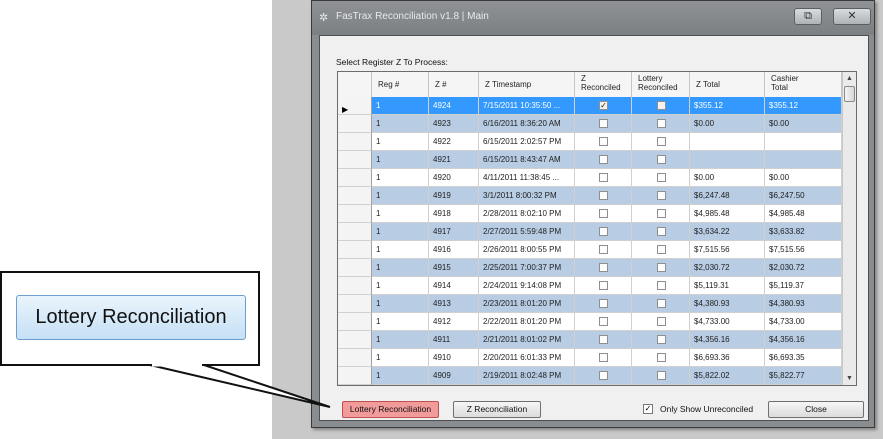 The height and width of the screenshot is (439, 883). What do you see at coordinates (727, 124) in the screenshot?
I see `z-total-cell: $0.00` at bounding box center [727, 124].